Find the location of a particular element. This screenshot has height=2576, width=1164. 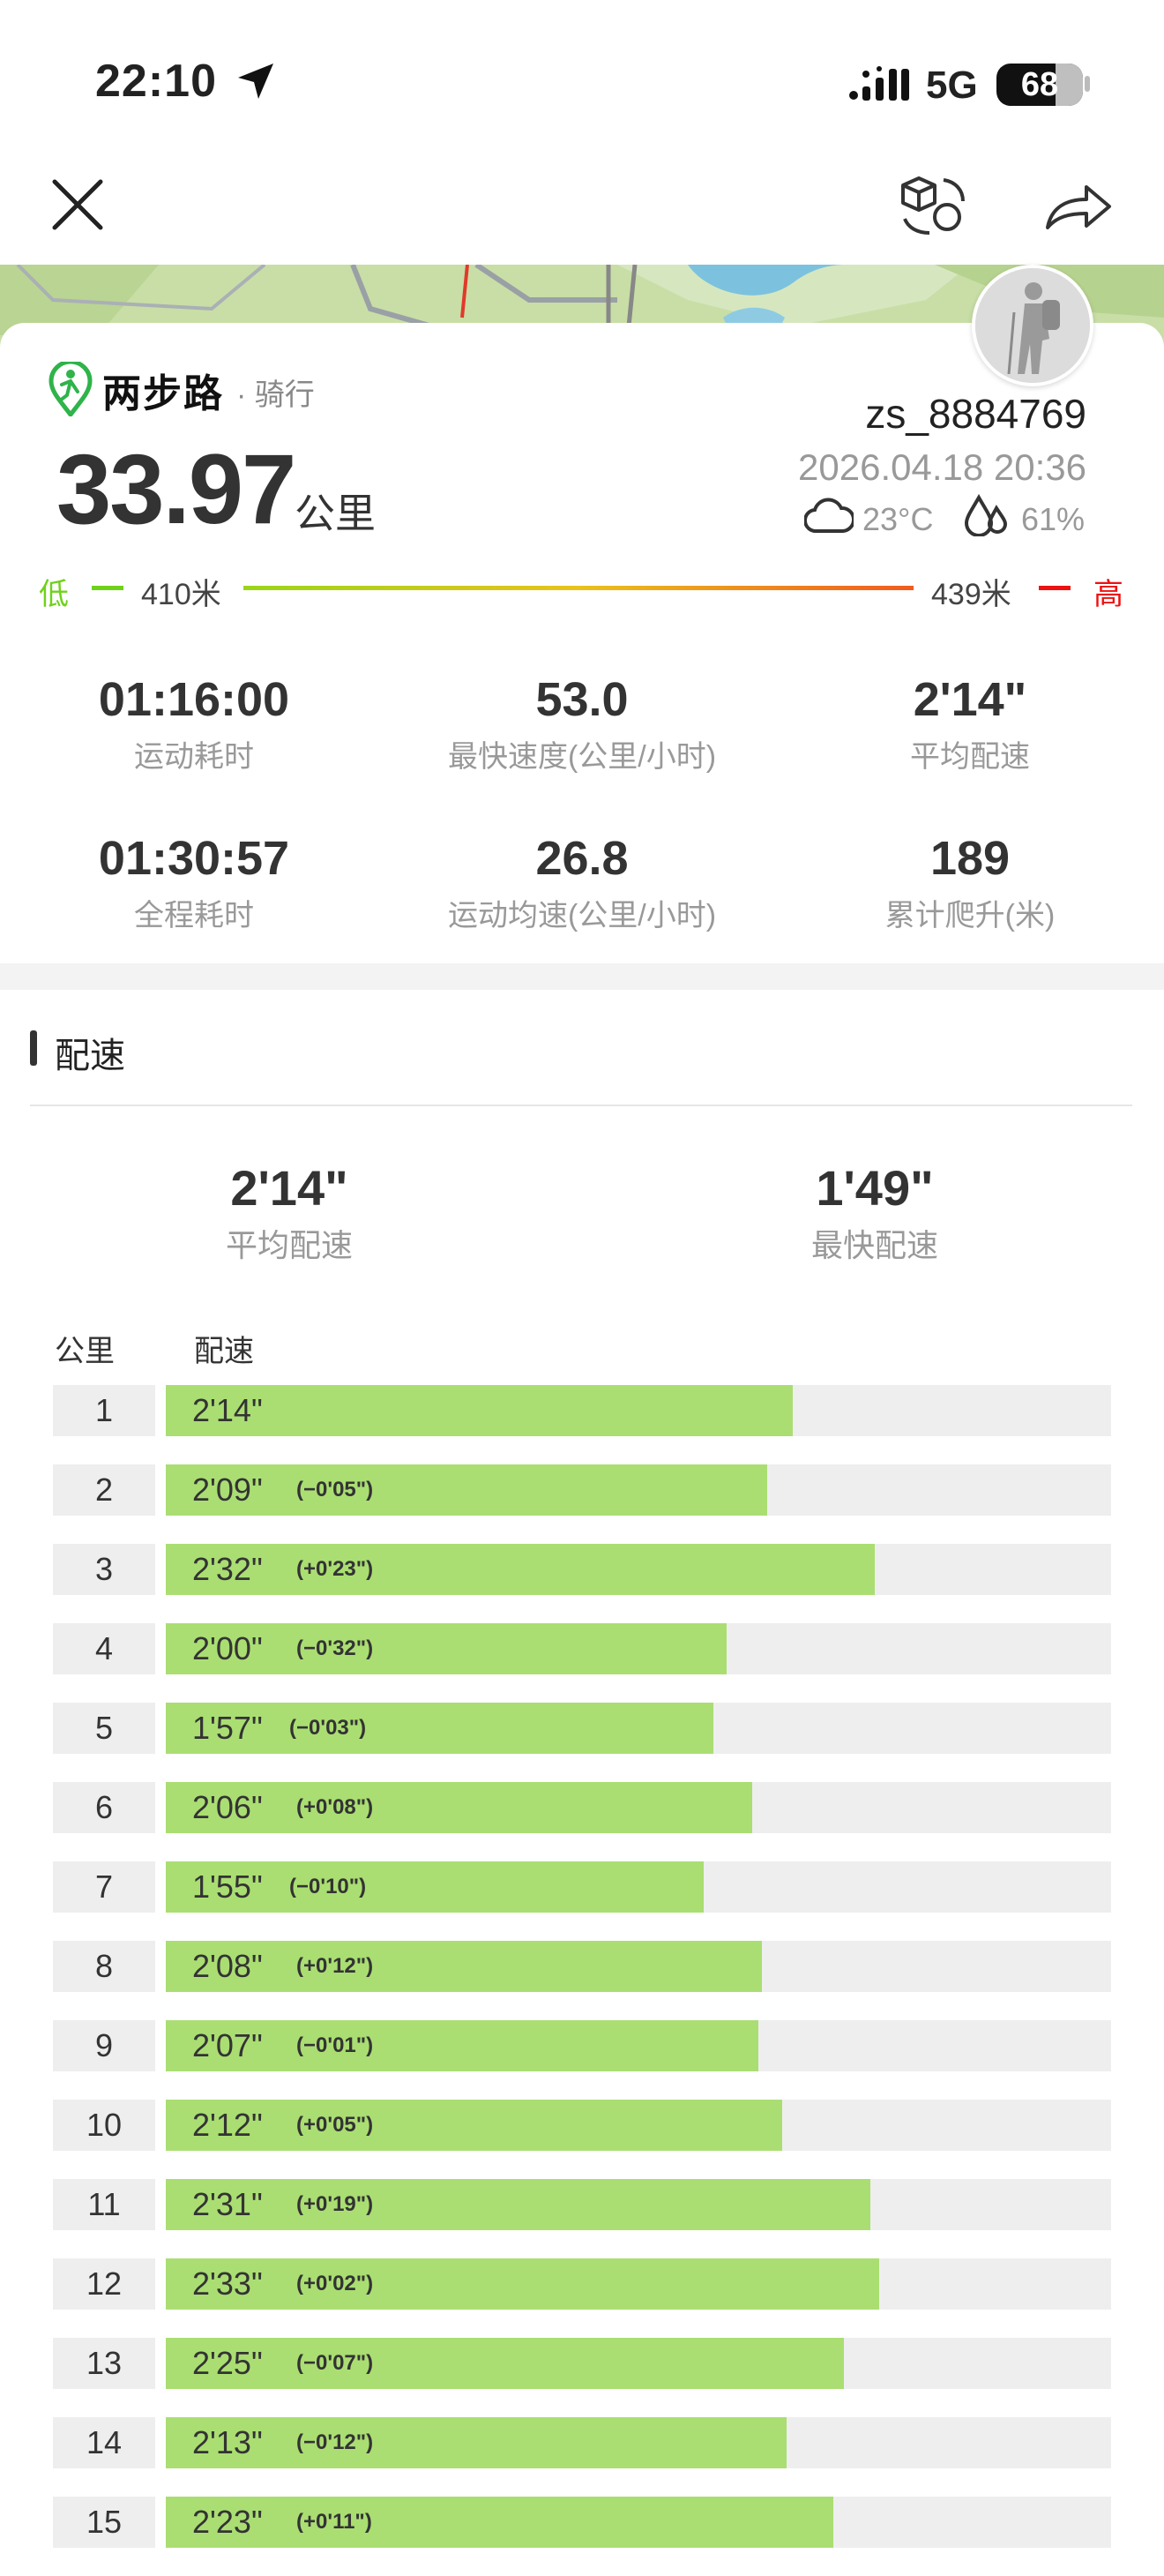

pace-row: 10 2'12" (+0'05") is located at coordinates (582, 2140).